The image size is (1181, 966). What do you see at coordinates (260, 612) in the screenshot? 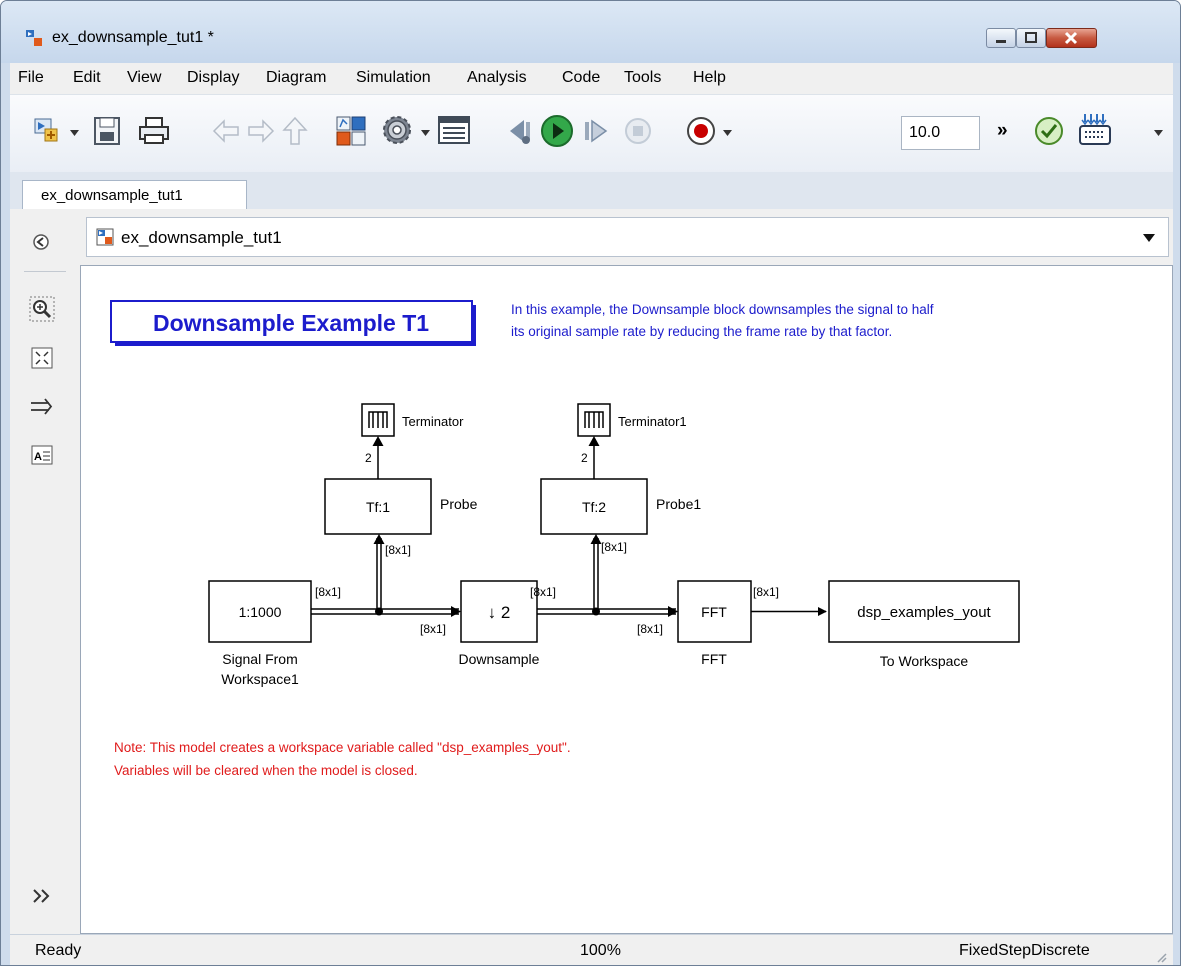
I see `source-block-text: 1:1000` at bounding box center [260, 612].